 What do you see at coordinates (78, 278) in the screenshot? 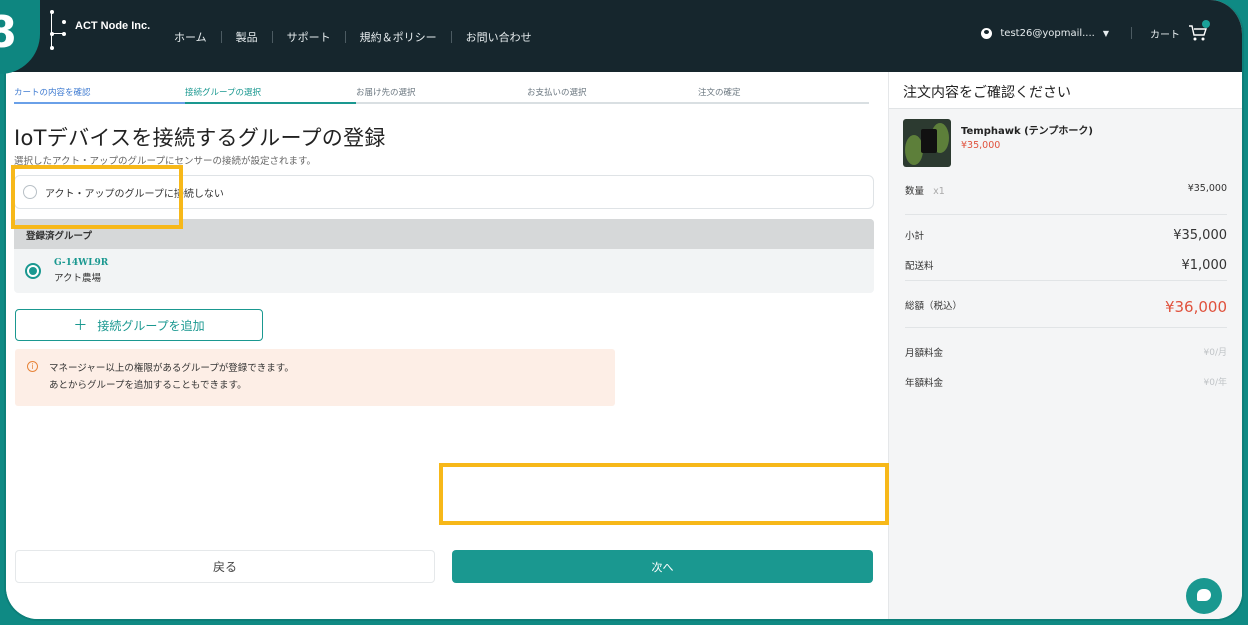
I see `group-name: アクト農場` at bounding box center [78, 278].